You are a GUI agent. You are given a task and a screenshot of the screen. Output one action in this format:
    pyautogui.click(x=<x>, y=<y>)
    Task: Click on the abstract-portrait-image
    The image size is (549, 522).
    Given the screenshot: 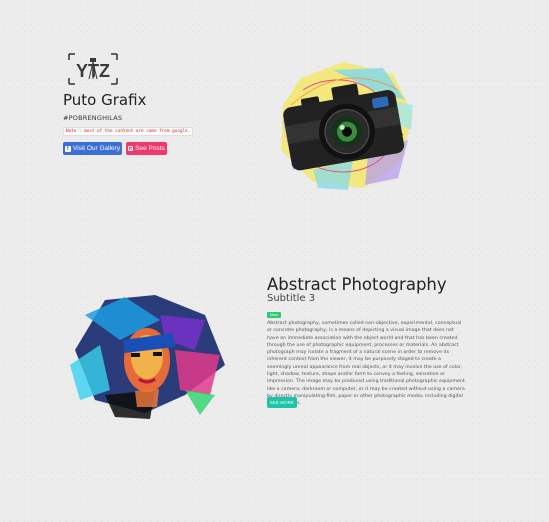 What is the action you would take?
    pyautogui.click(x=147, y=357)
    